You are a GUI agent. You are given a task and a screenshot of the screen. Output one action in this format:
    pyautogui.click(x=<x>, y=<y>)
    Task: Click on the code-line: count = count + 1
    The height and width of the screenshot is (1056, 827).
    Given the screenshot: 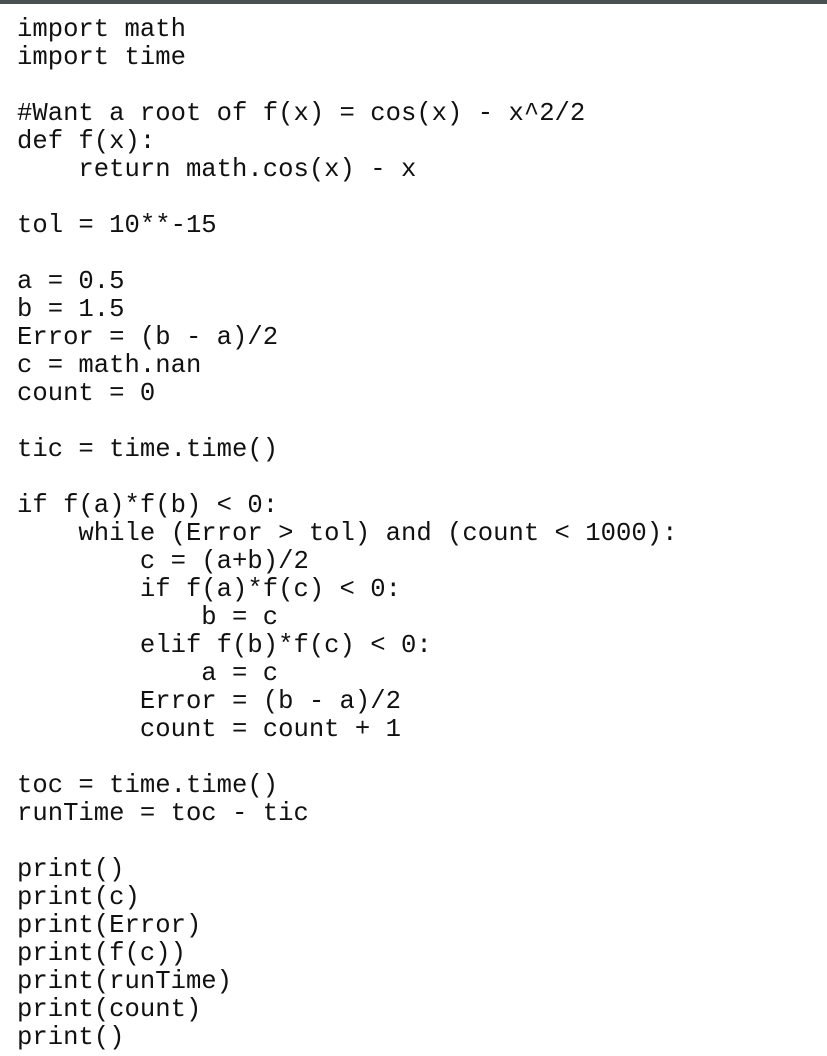 What is the action you would take?
    pyautogui.click(x=209, y=729)
    